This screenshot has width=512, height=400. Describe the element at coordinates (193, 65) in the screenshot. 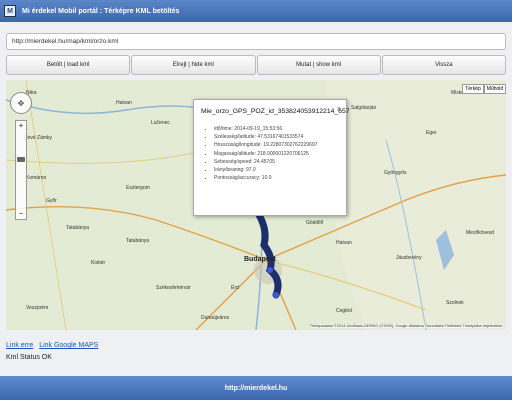

I see `hide-kml-button: Elrejt | hide kml` at that location.